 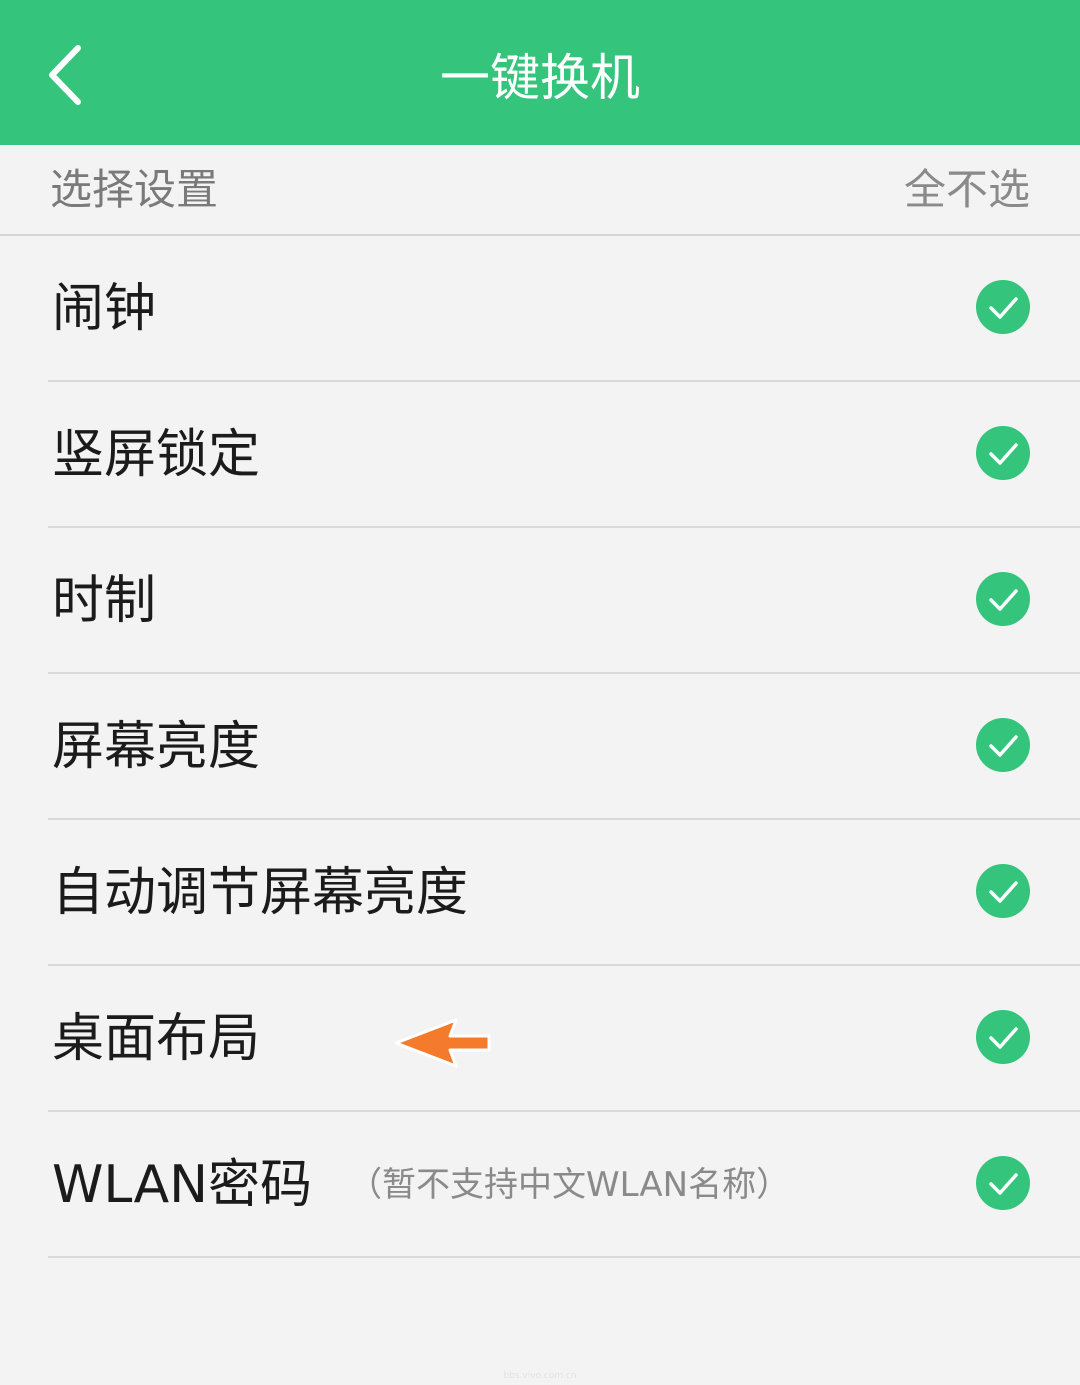 I want to click on chevron-left-icon, so click(x=65, y=75).